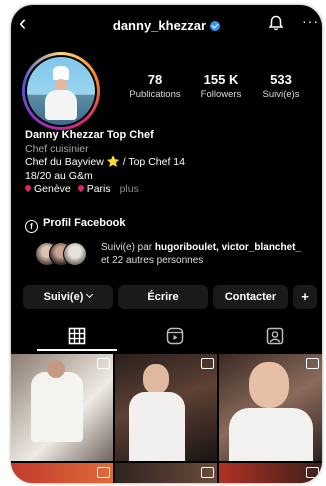 Image resolution: width=326 pixels, height=486 pixels. I want to click on bio-line: Chef du Bayview ⭐ / Top Chef 14, so click(105, 162).